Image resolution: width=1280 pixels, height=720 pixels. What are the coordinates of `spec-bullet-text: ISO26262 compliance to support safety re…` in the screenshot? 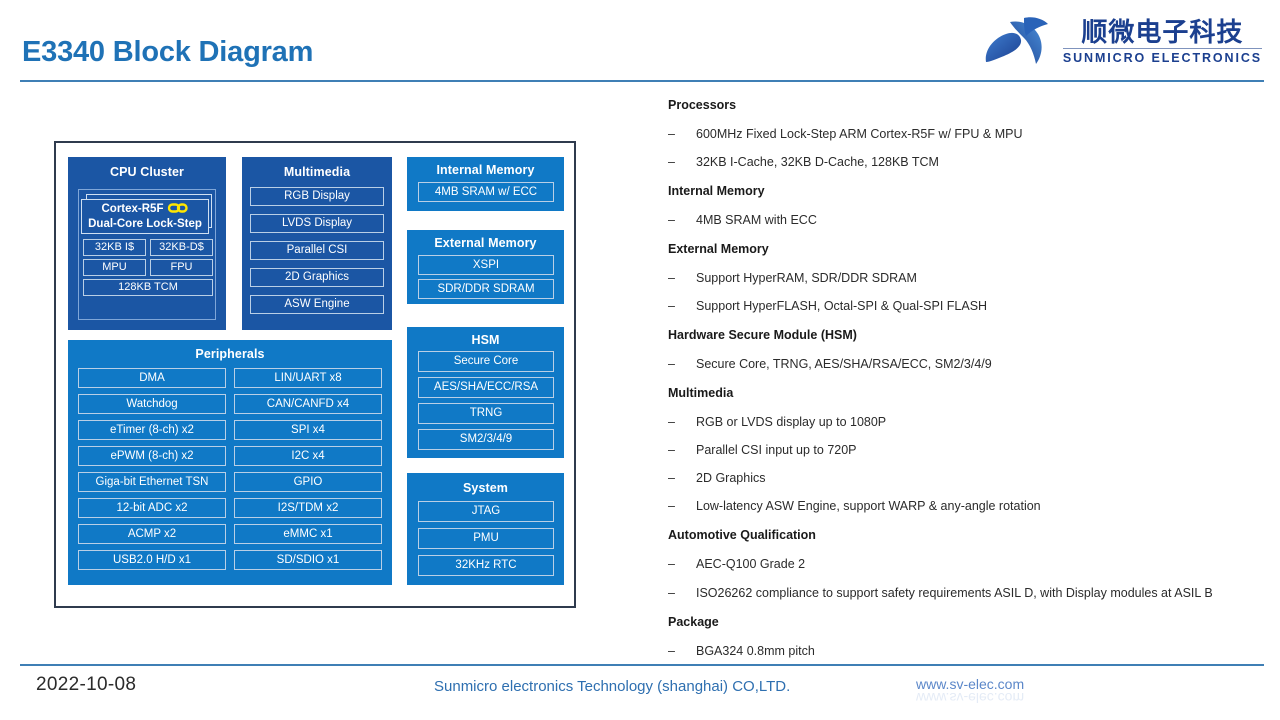 It's located at (954, 593).